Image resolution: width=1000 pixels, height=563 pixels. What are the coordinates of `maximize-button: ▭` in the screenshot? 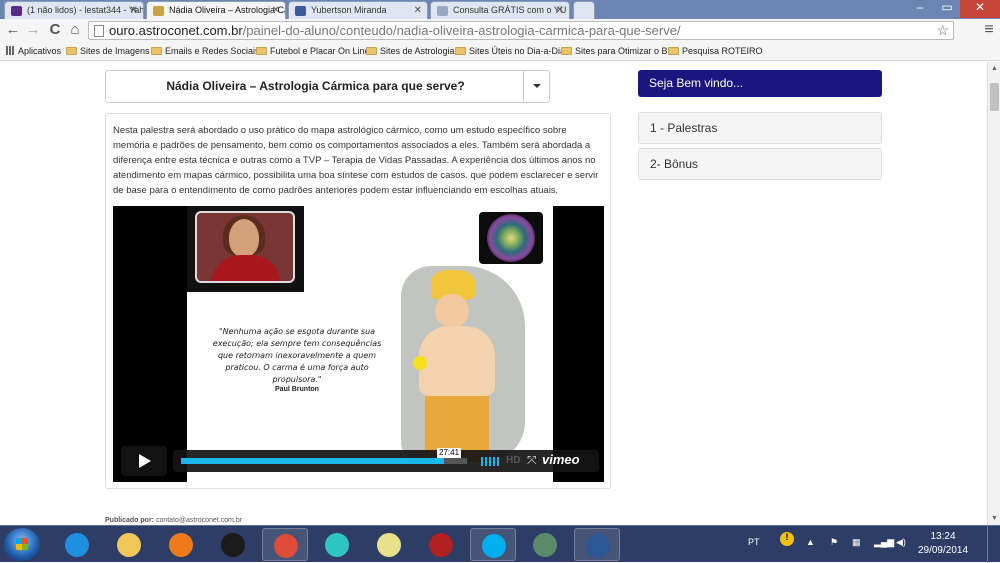 It's located at (947, 9).